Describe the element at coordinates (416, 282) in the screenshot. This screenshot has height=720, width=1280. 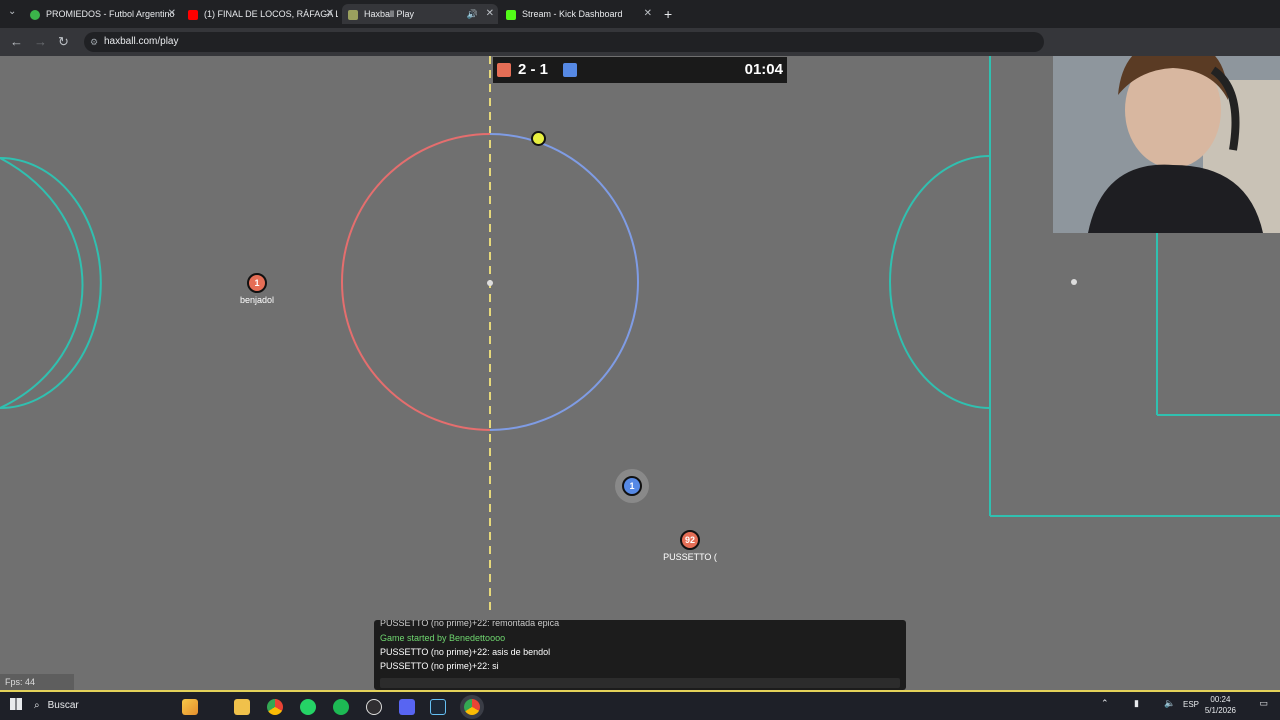
I see `center-circle-red-half` at that location.